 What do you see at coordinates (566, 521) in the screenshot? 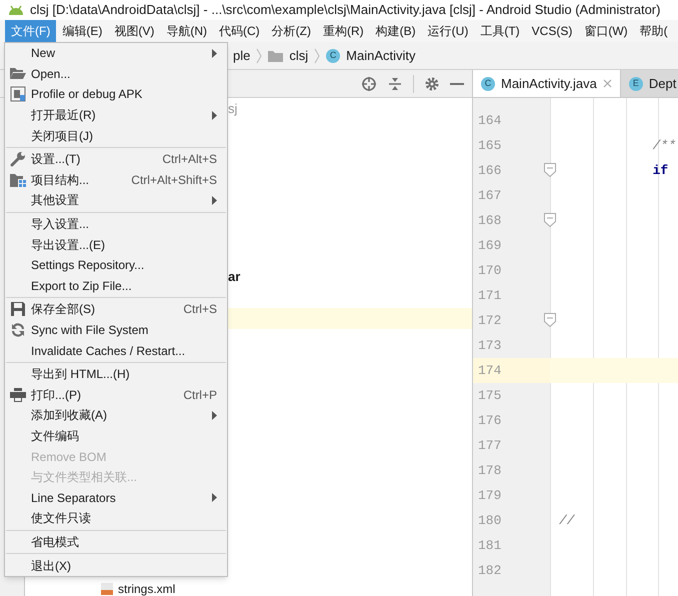
I see `code-text: //` at bounding box center [566, 521].